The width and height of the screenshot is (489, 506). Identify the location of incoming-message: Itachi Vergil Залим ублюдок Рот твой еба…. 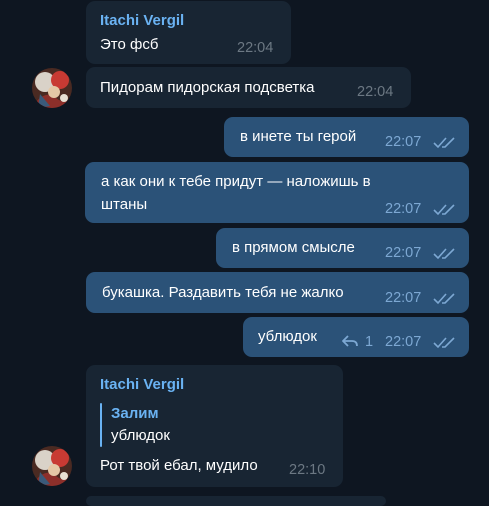
(214, 426).